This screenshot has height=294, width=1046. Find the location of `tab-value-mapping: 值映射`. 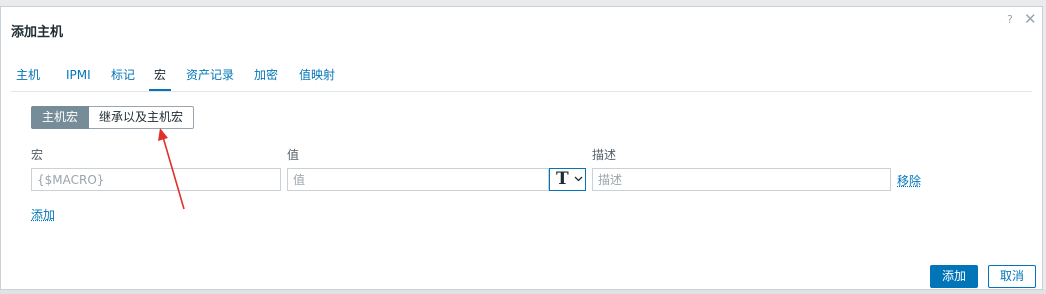

tab-value-mapping: 值映射 is located at coordinates (317, 77).